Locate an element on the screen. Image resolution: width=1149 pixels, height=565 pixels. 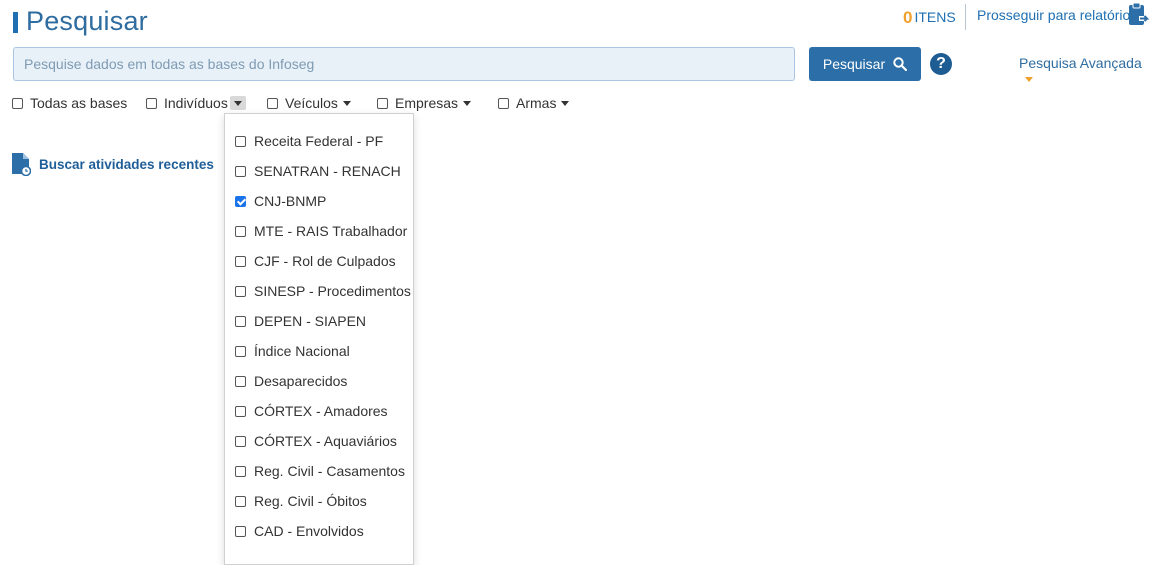
document-clock-icon is located at coordinates (21, 164).